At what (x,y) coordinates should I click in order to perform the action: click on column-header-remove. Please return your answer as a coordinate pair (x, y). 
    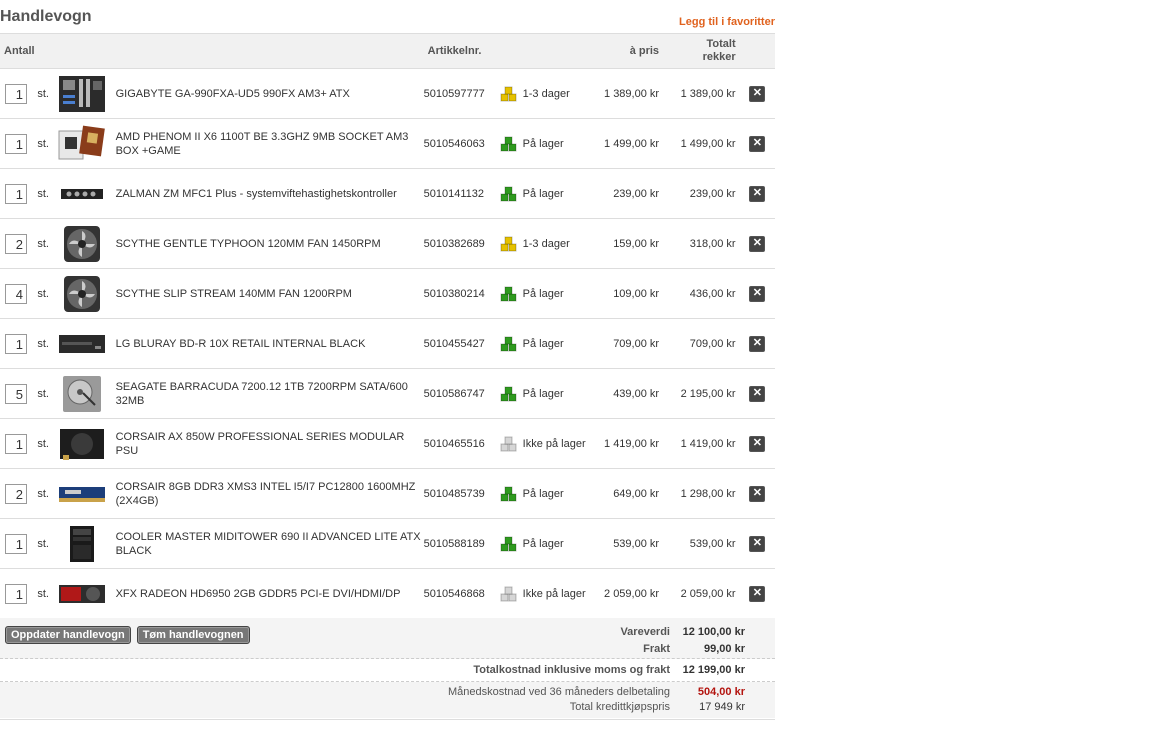
    Looking at the image, I should click on (757, 51).